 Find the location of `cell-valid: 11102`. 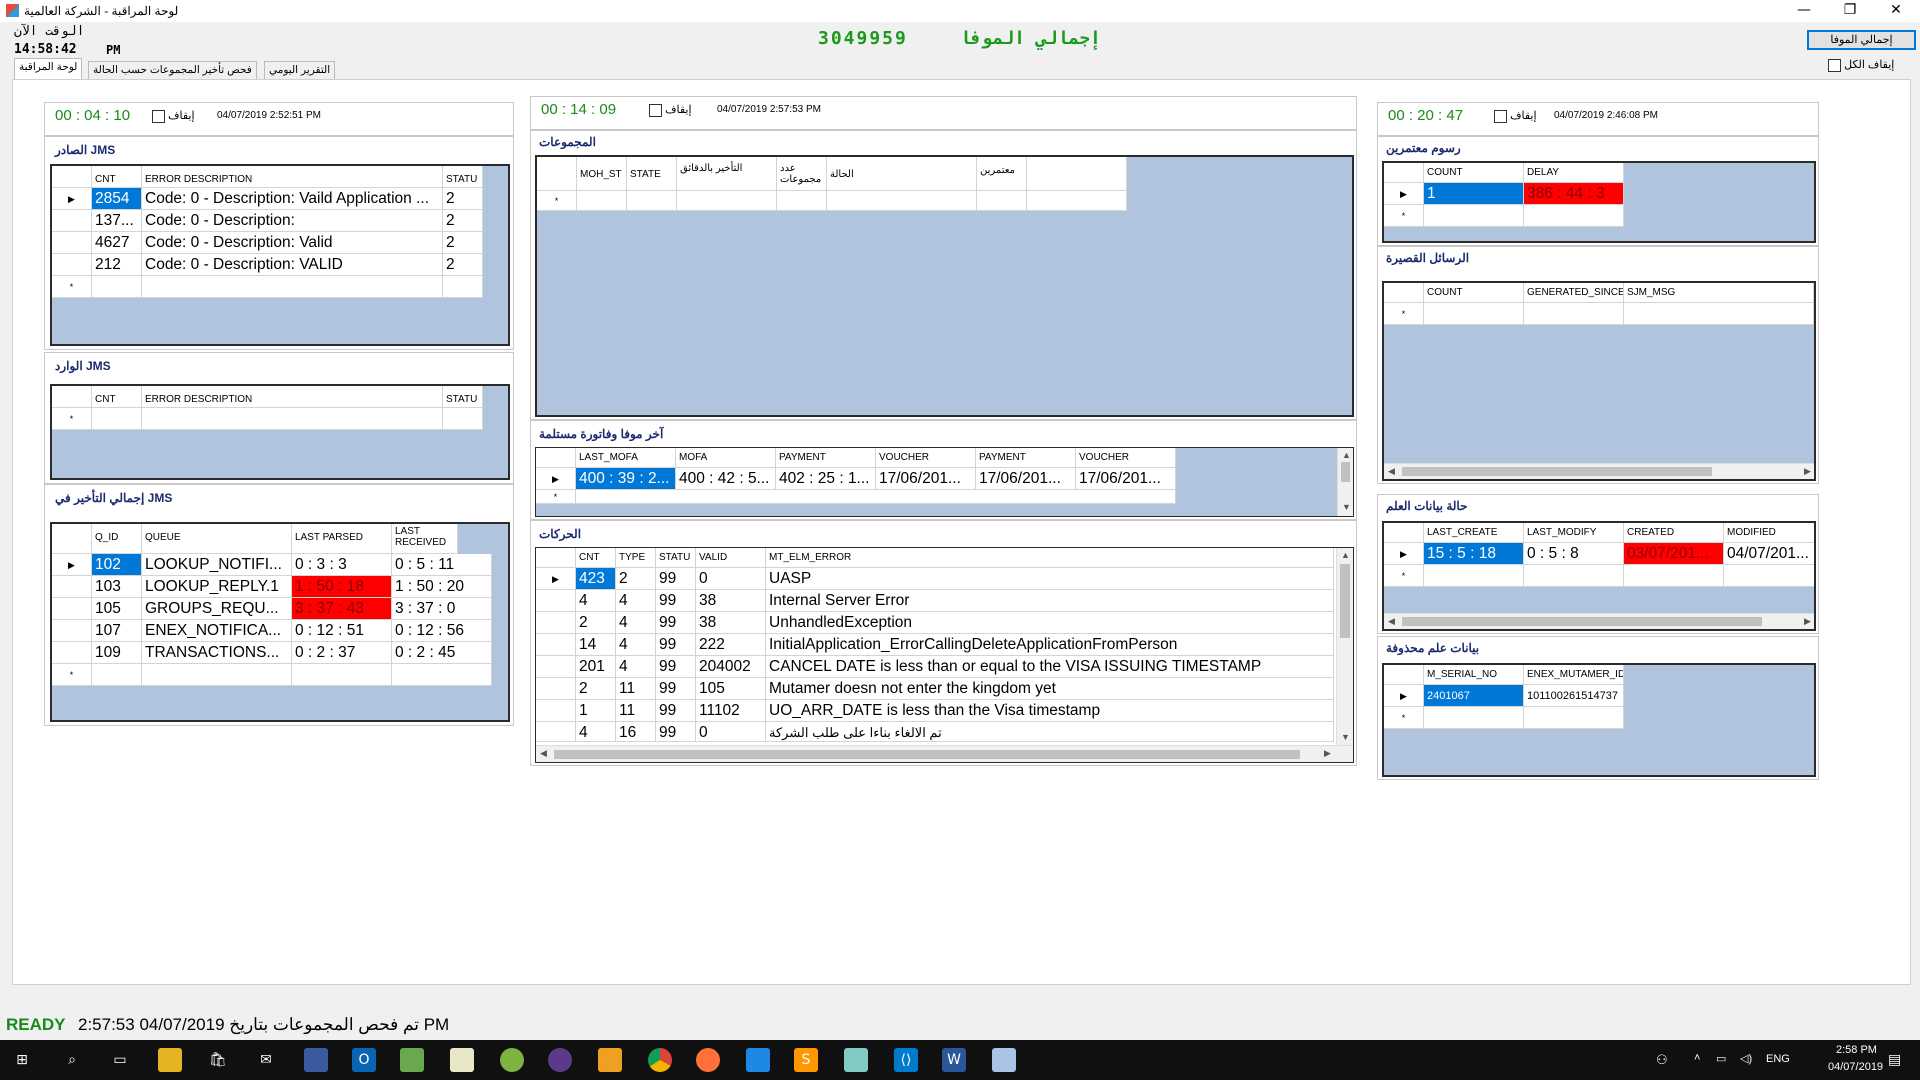

cell-valid: 11102 is located at coordinates (731, 711).